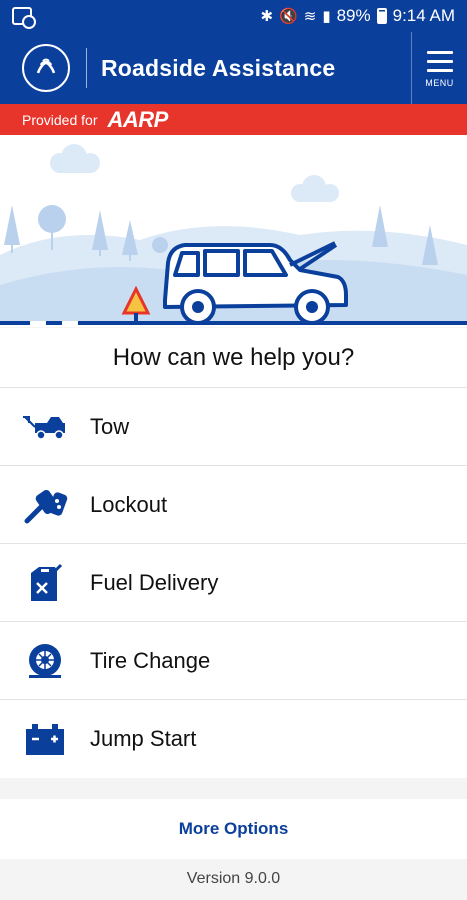 The image size is (467, 900). Describe the element at coordinates (137, 119) in the screenshot. I see `aarp-logo: AARP` at that location.